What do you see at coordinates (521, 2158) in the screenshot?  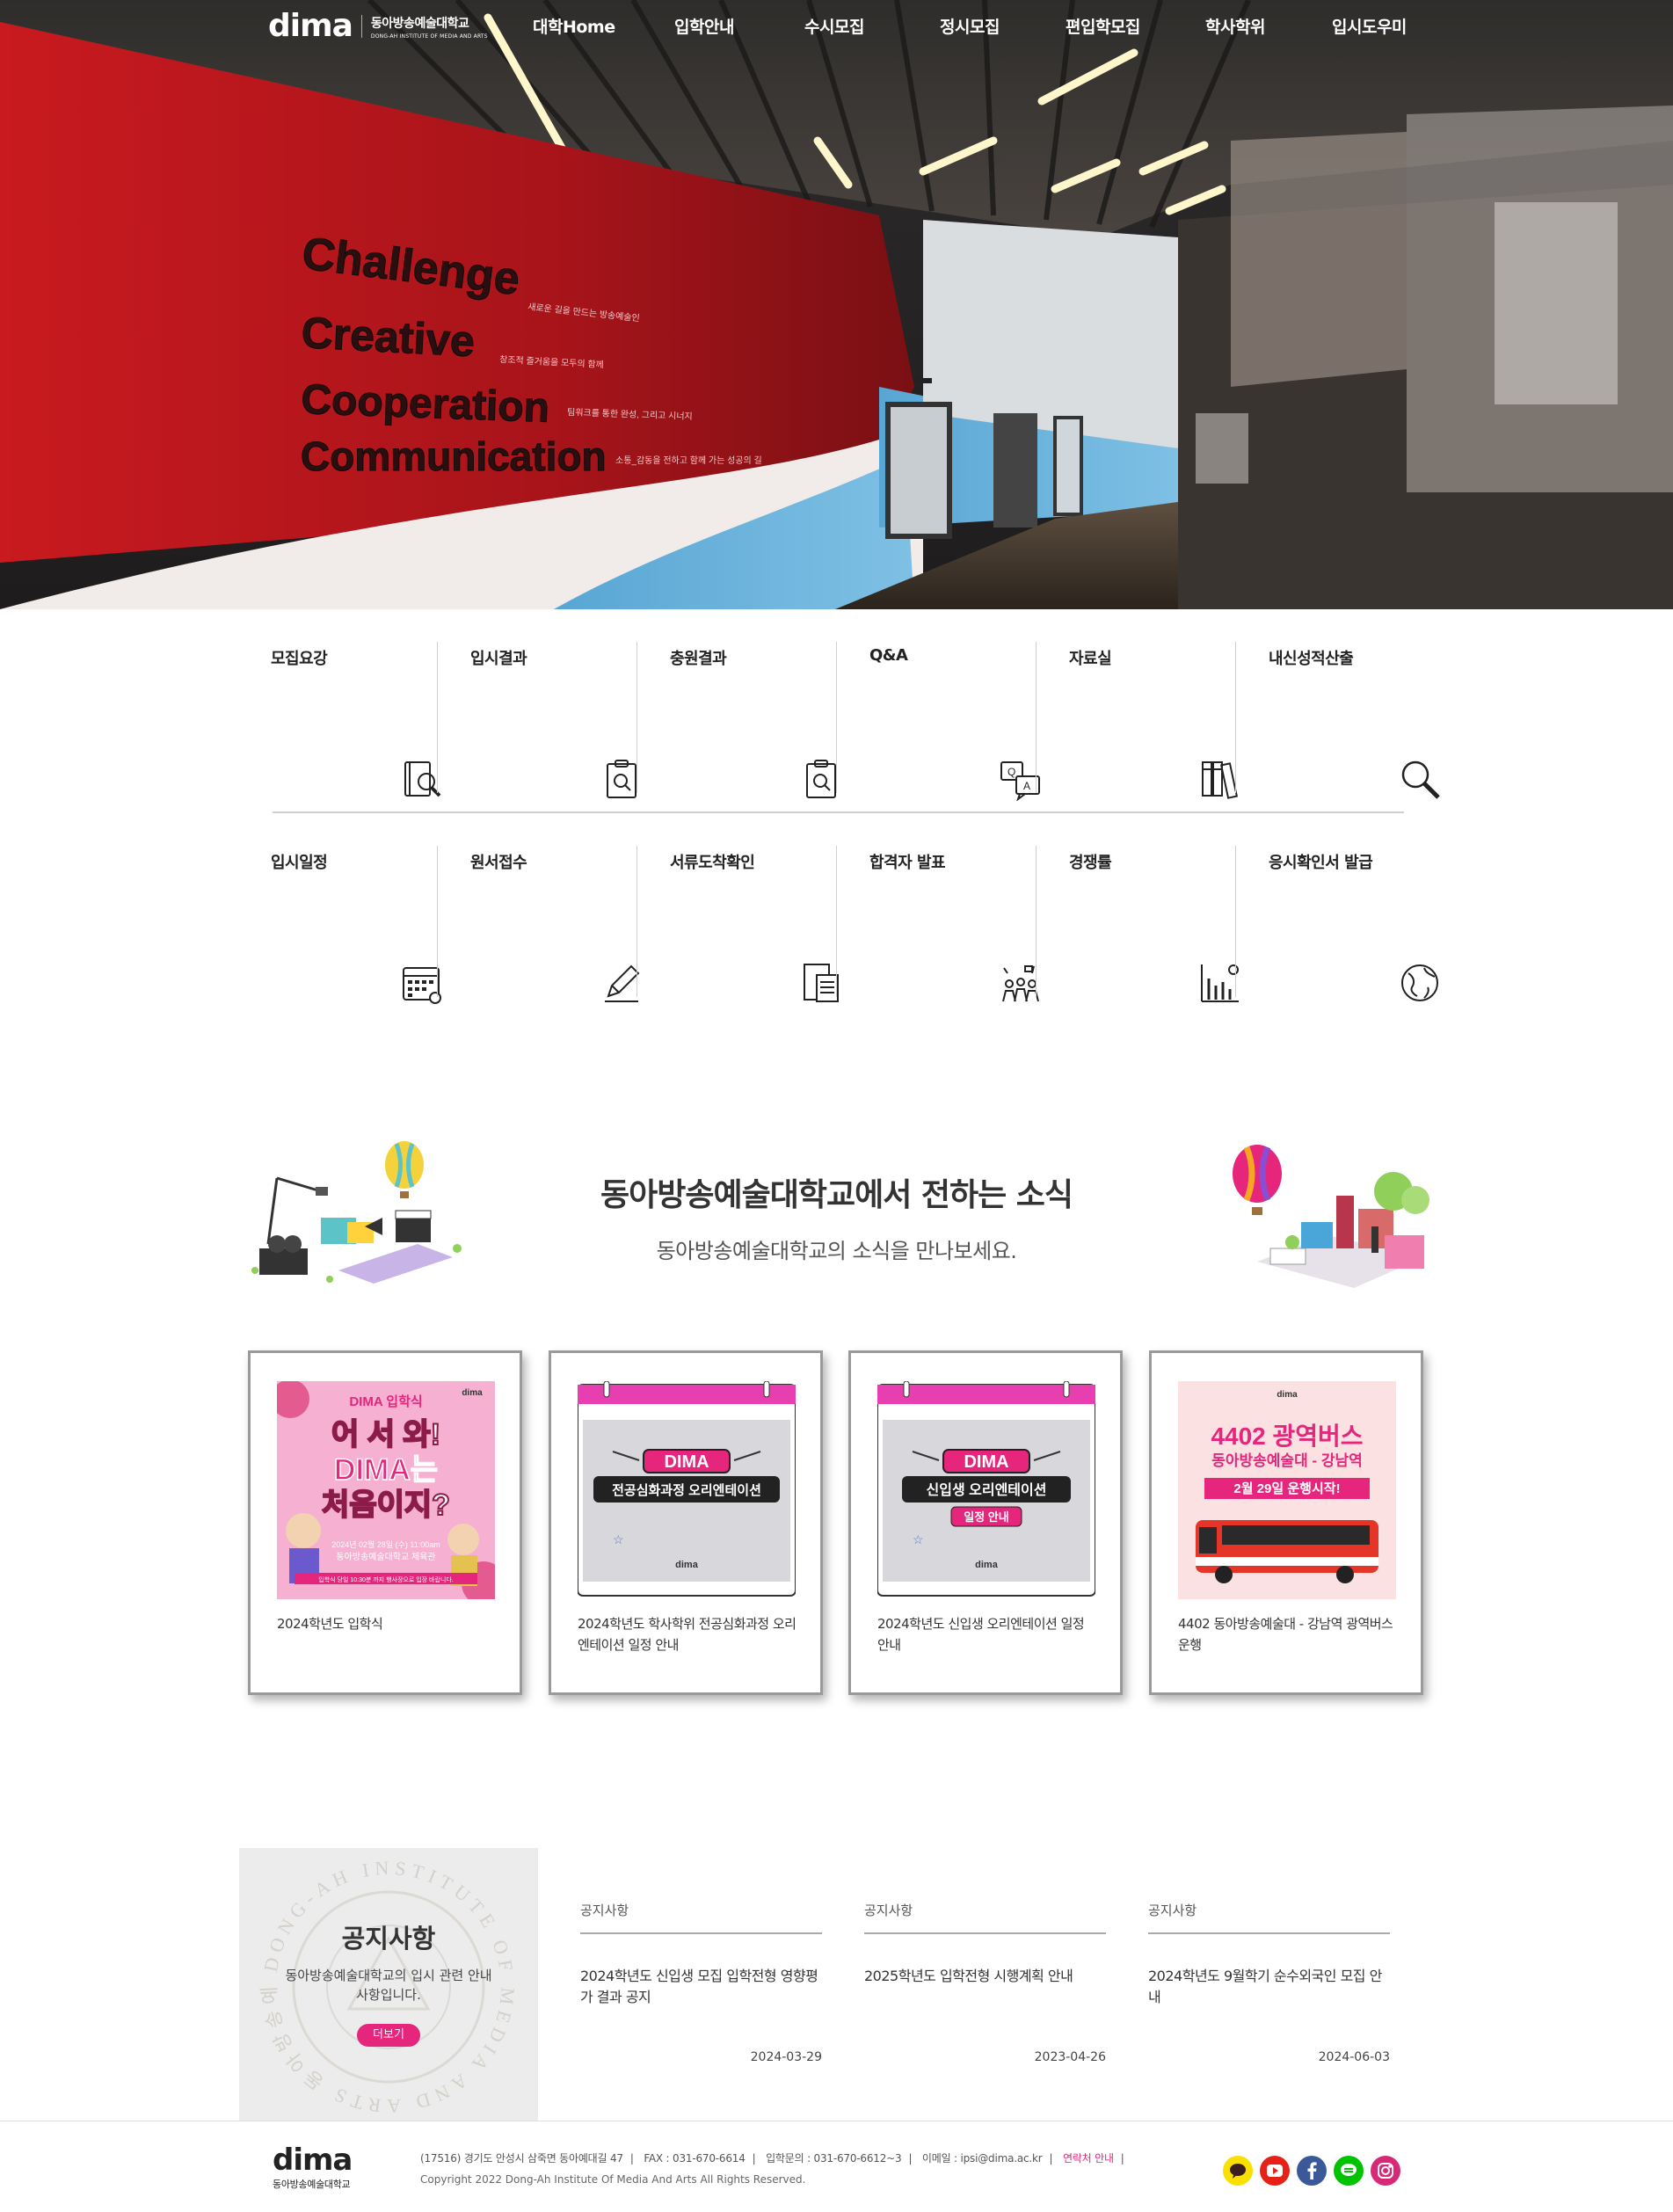 I see `footer-address: (17516) 경기도 안성시 삼죽면 동아예대길 47` at bounding box center [521, 2158].